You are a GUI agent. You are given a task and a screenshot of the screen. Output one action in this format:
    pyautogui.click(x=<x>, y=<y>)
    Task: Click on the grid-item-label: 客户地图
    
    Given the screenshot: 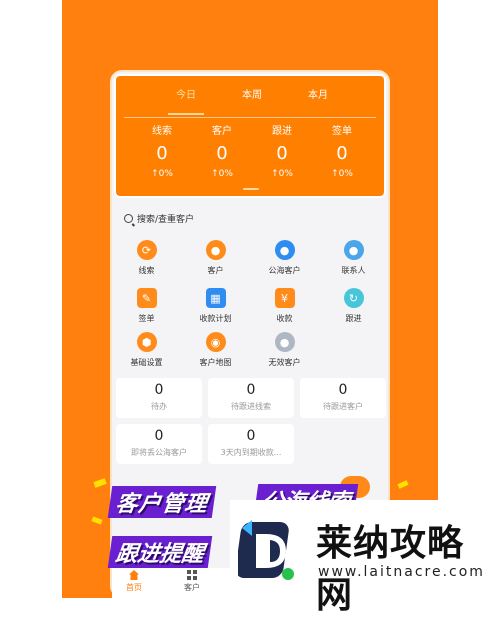 What is the action you would take?
    pyautogui.click(x=215, y=362)
    